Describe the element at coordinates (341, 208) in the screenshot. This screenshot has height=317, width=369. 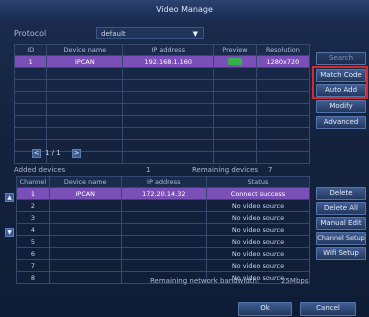
I see `delete-all-button: Delete All` at that location.